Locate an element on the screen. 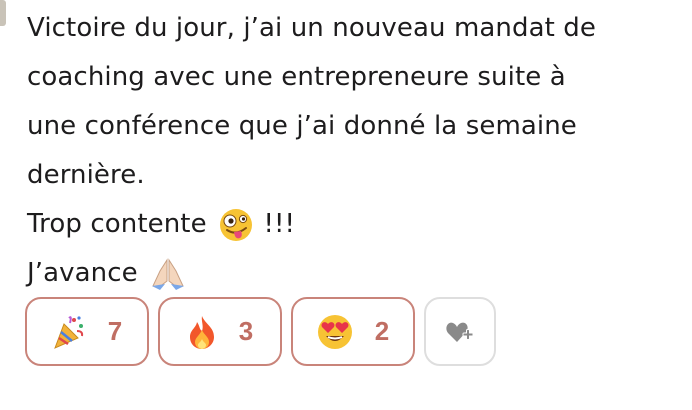  message-line-with-emoji: Trop contente !!! is located at coordinates (352, 224).